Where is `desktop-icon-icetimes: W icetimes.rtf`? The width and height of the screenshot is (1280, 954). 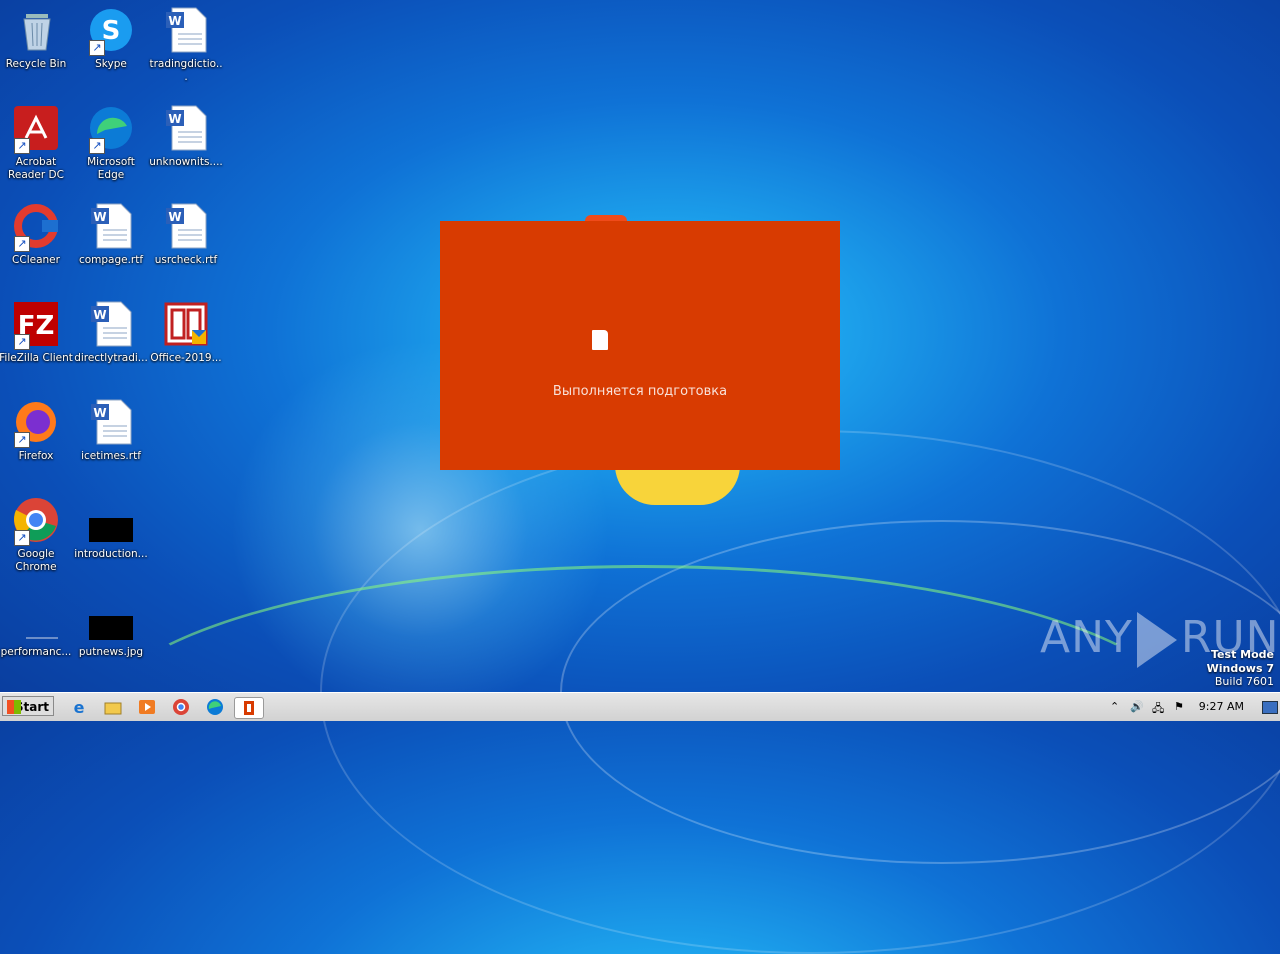
desktop-icon-icetimes: W icetimes.rtf is located at coordinates (111, 430).